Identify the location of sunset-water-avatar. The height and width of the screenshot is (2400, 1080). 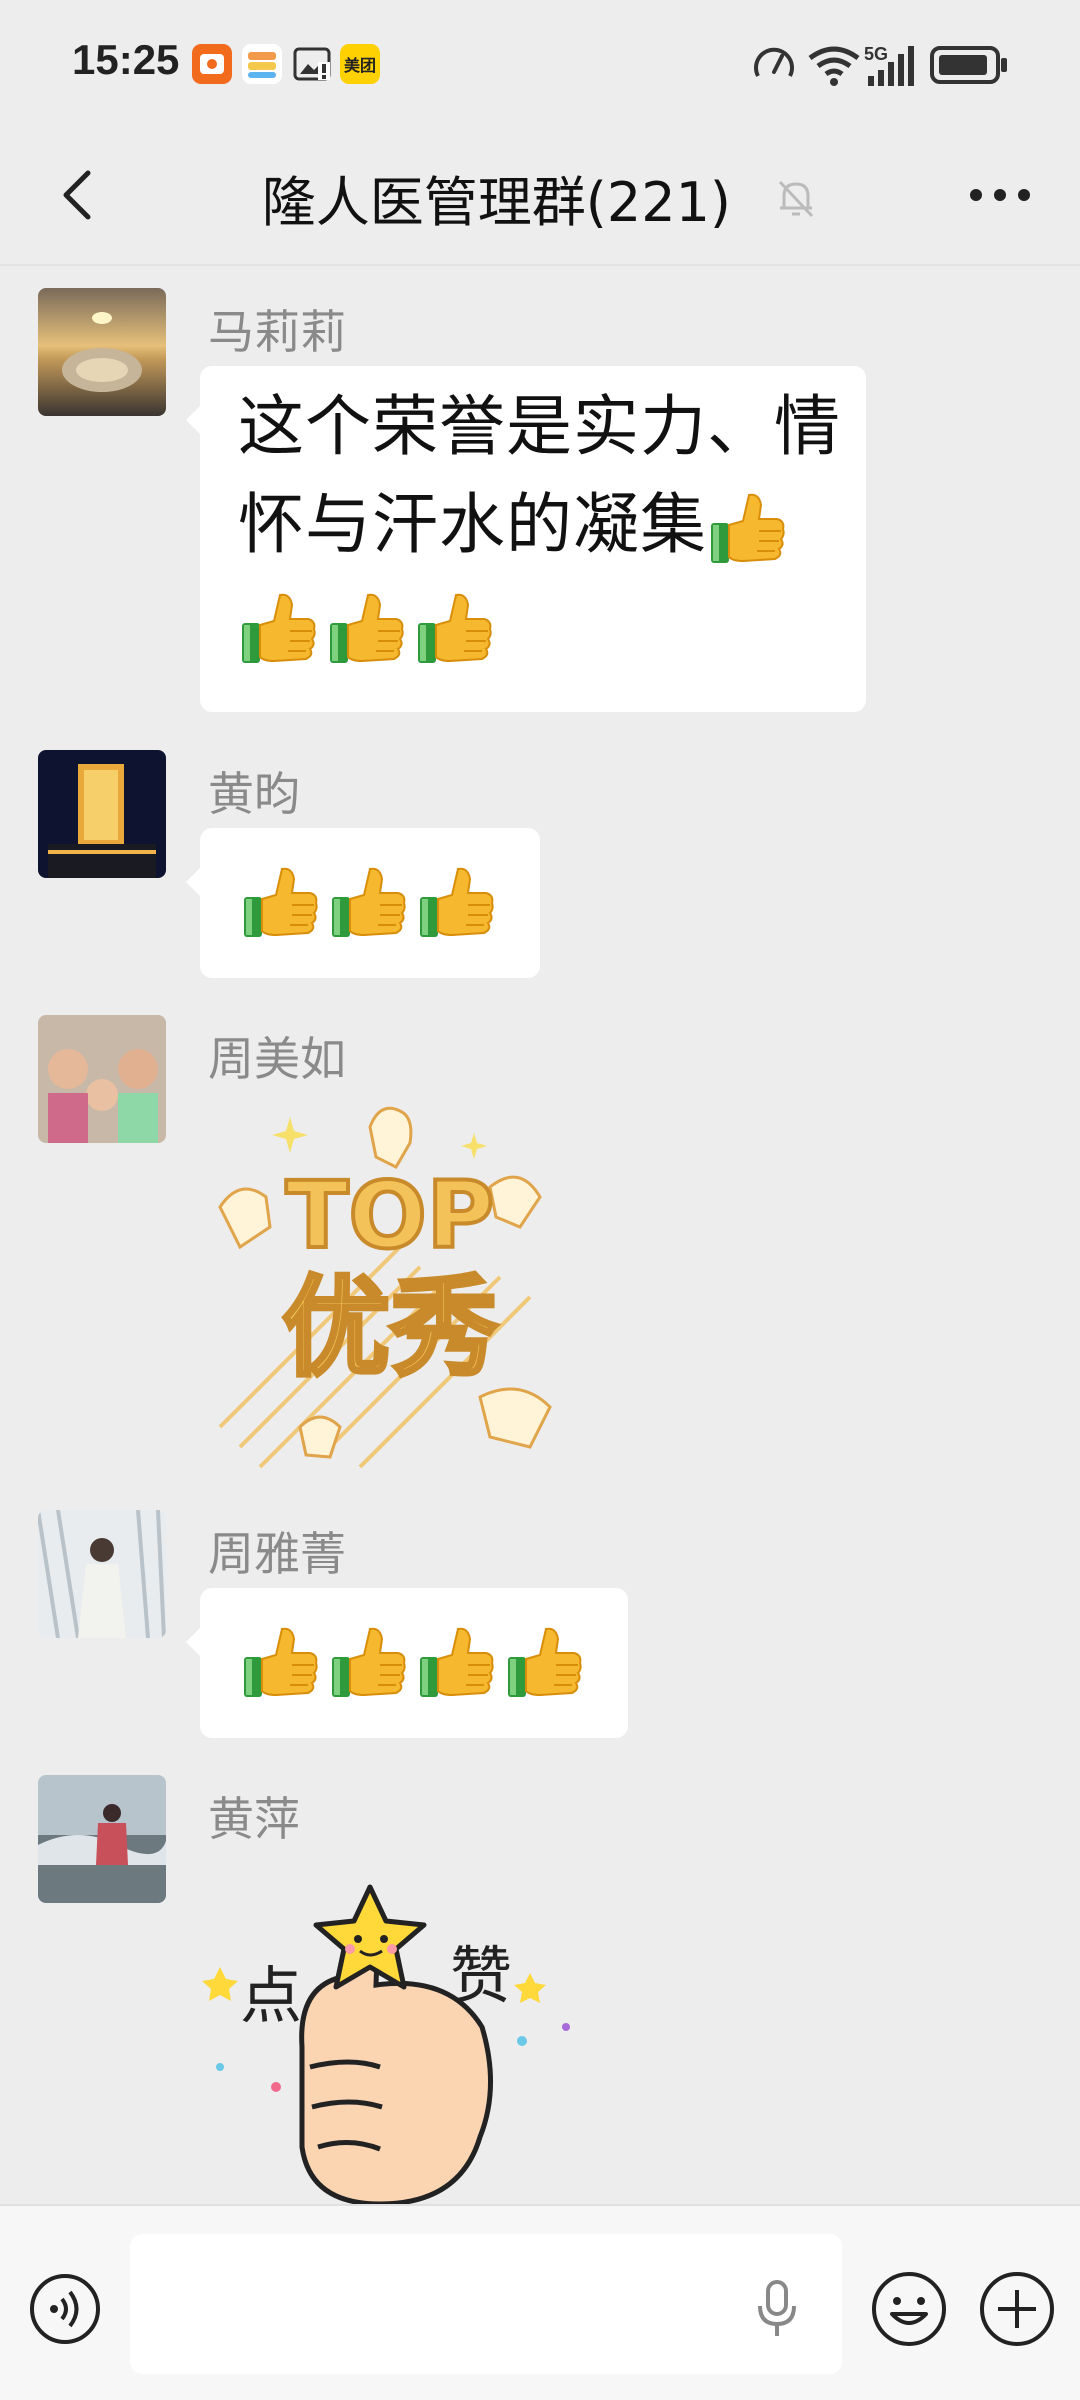
(102, 352).